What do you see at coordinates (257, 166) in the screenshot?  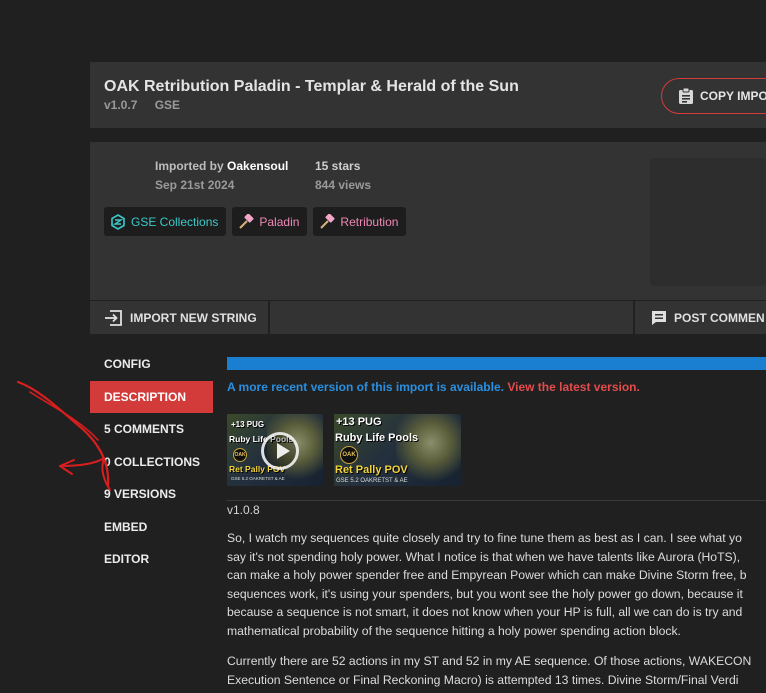 I see `author-link: Oakensoul` at bounding box center [257, 166].